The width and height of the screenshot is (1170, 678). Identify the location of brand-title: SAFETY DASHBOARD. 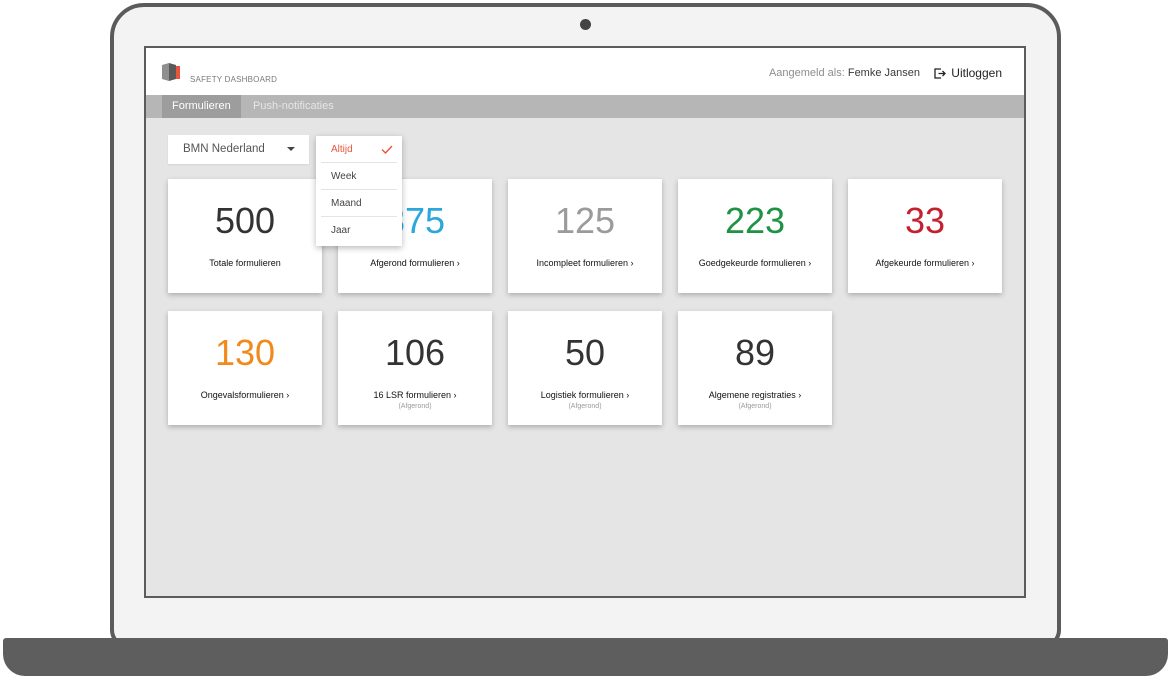
(234, 79).